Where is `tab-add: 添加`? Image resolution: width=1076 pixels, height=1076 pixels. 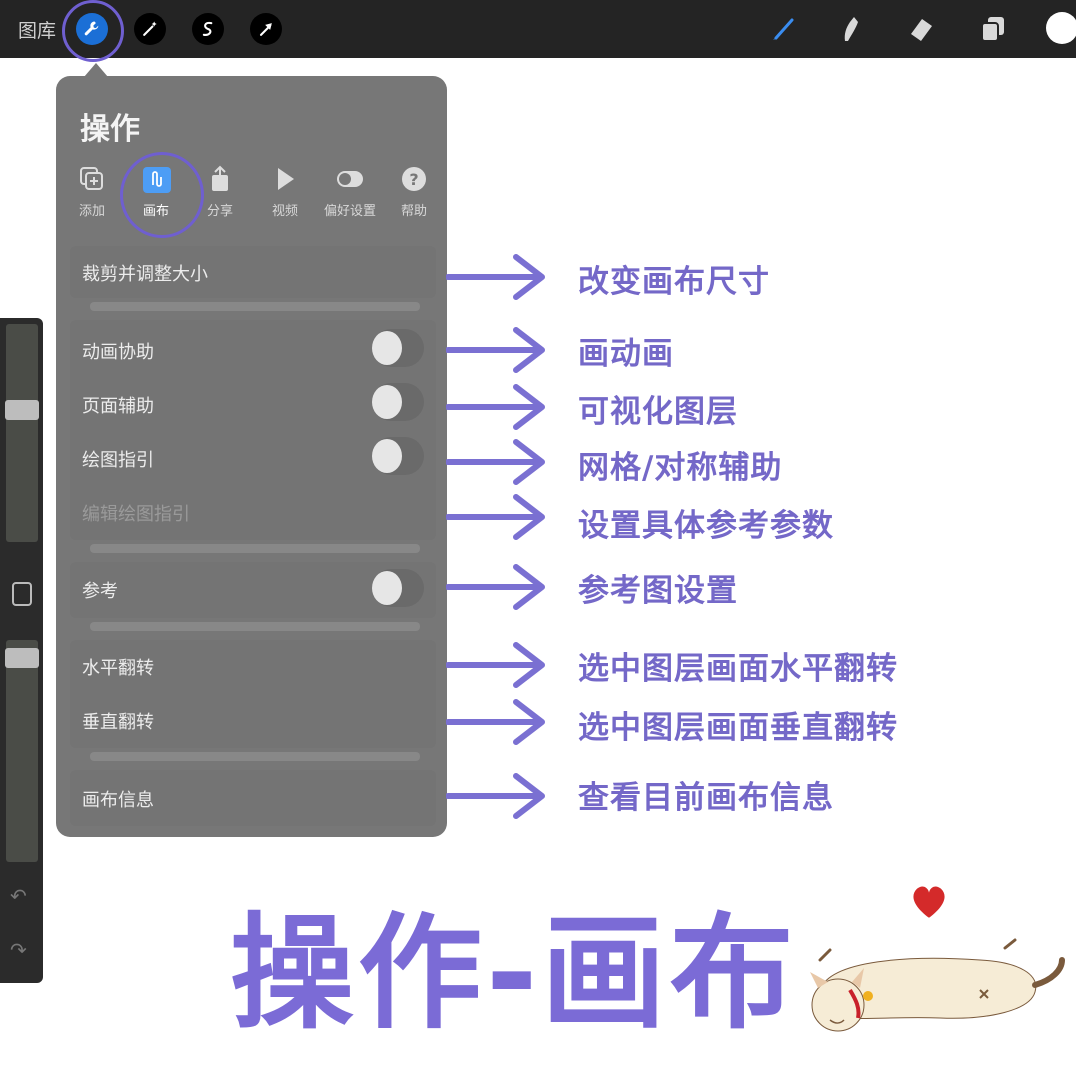
tab-add: 添加 is located at coordinates (92, 190).